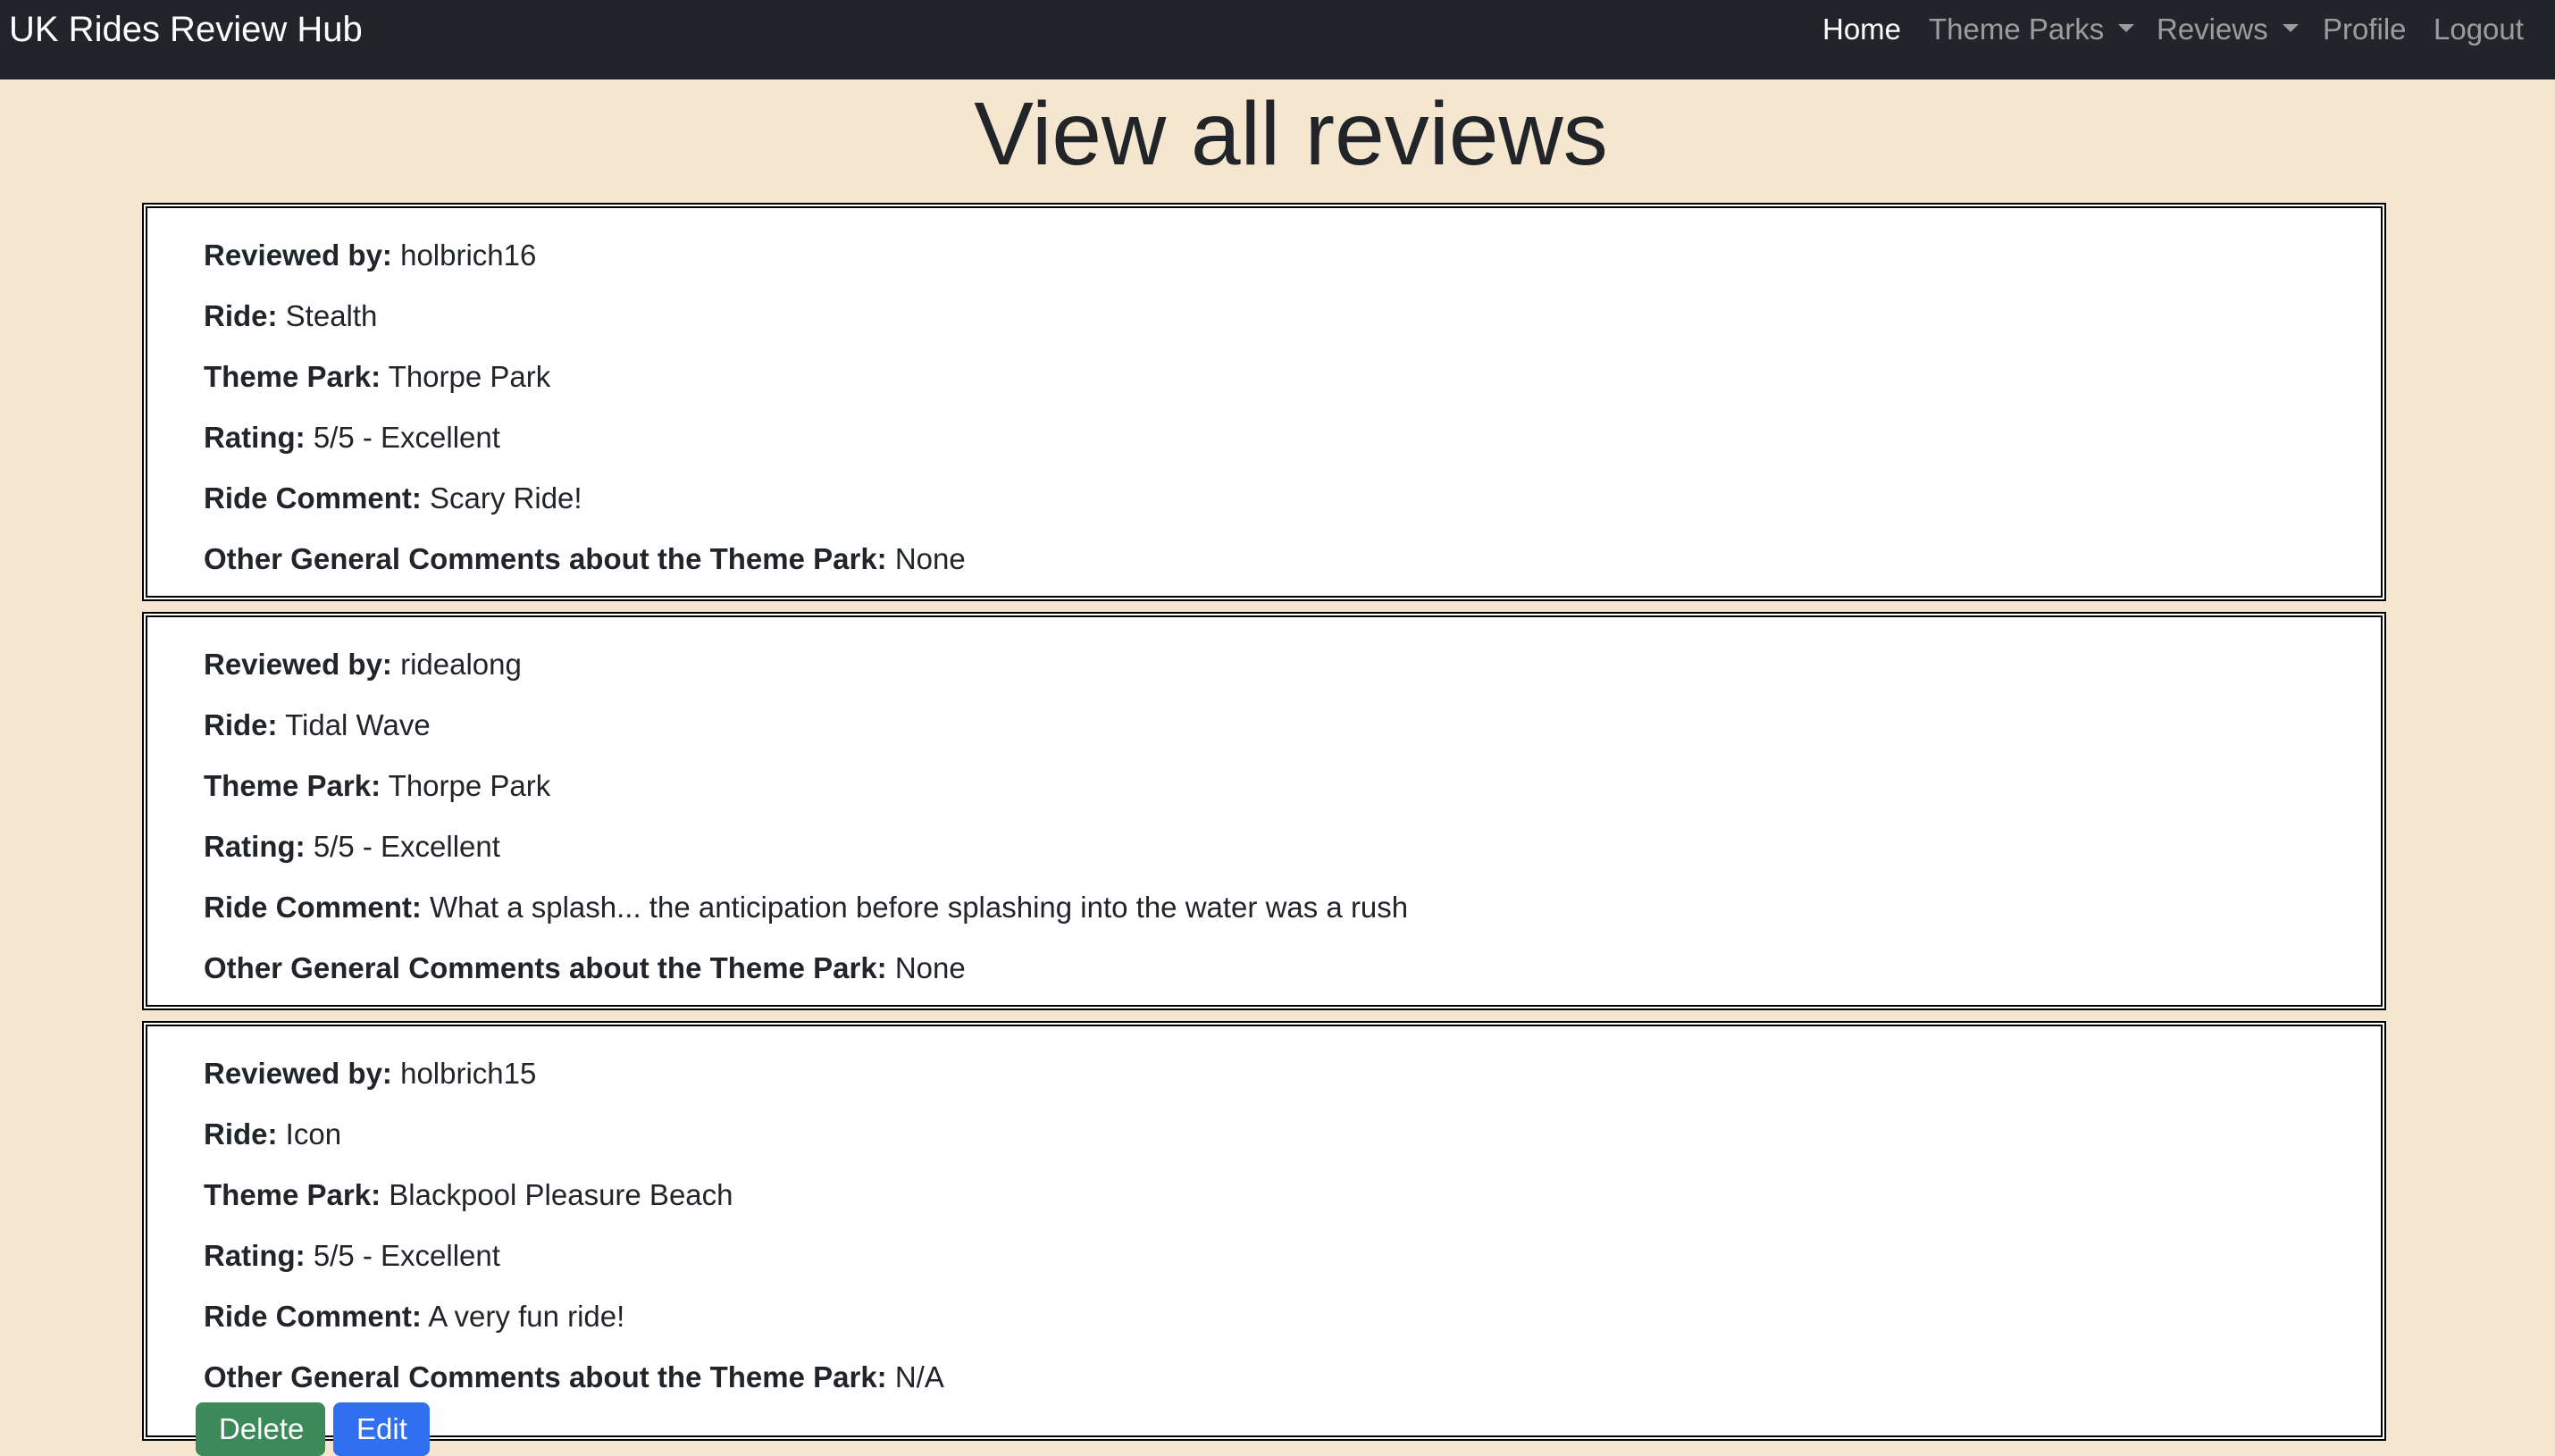 This screenshot has height=1456, width=2555. What do you see at coordinates (313, 1134) in the screenshot?
I see `field-value: Icon` at bounding box center [313, 1134].